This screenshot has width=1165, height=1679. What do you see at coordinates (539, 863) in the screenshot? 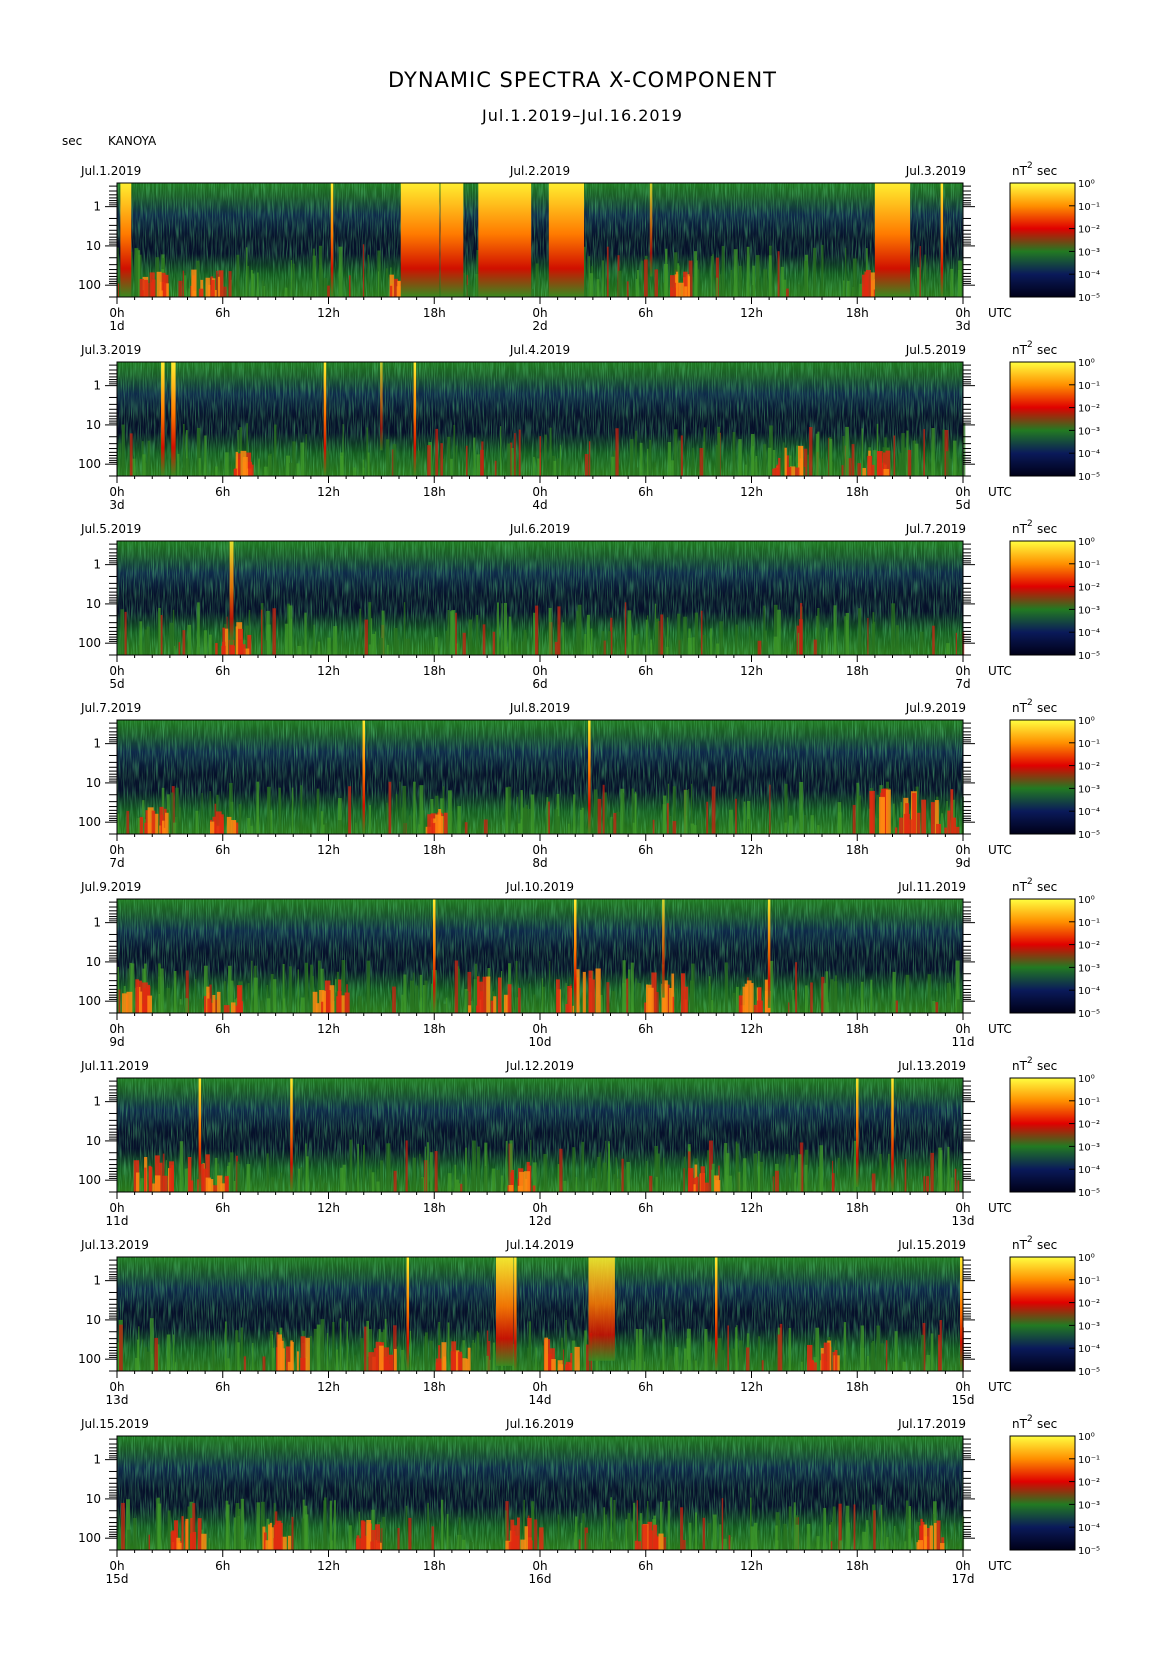
I see `day-label: 8d` at bounding box center [539, 863].